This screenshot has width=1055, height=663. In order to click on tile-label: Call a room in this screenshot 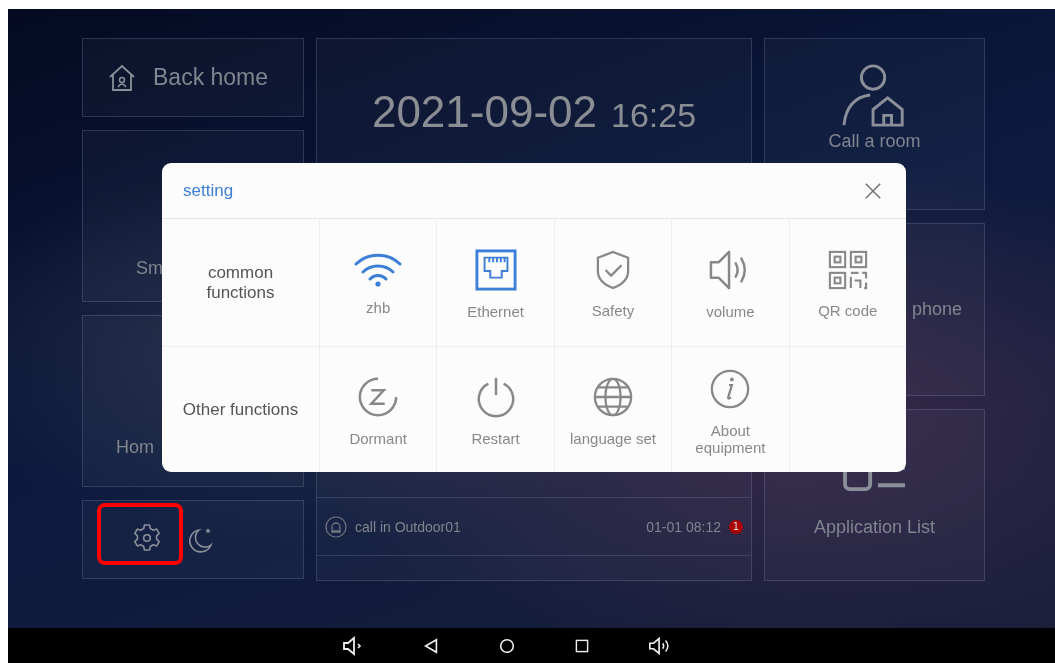, I will do `click(874, 141)`.